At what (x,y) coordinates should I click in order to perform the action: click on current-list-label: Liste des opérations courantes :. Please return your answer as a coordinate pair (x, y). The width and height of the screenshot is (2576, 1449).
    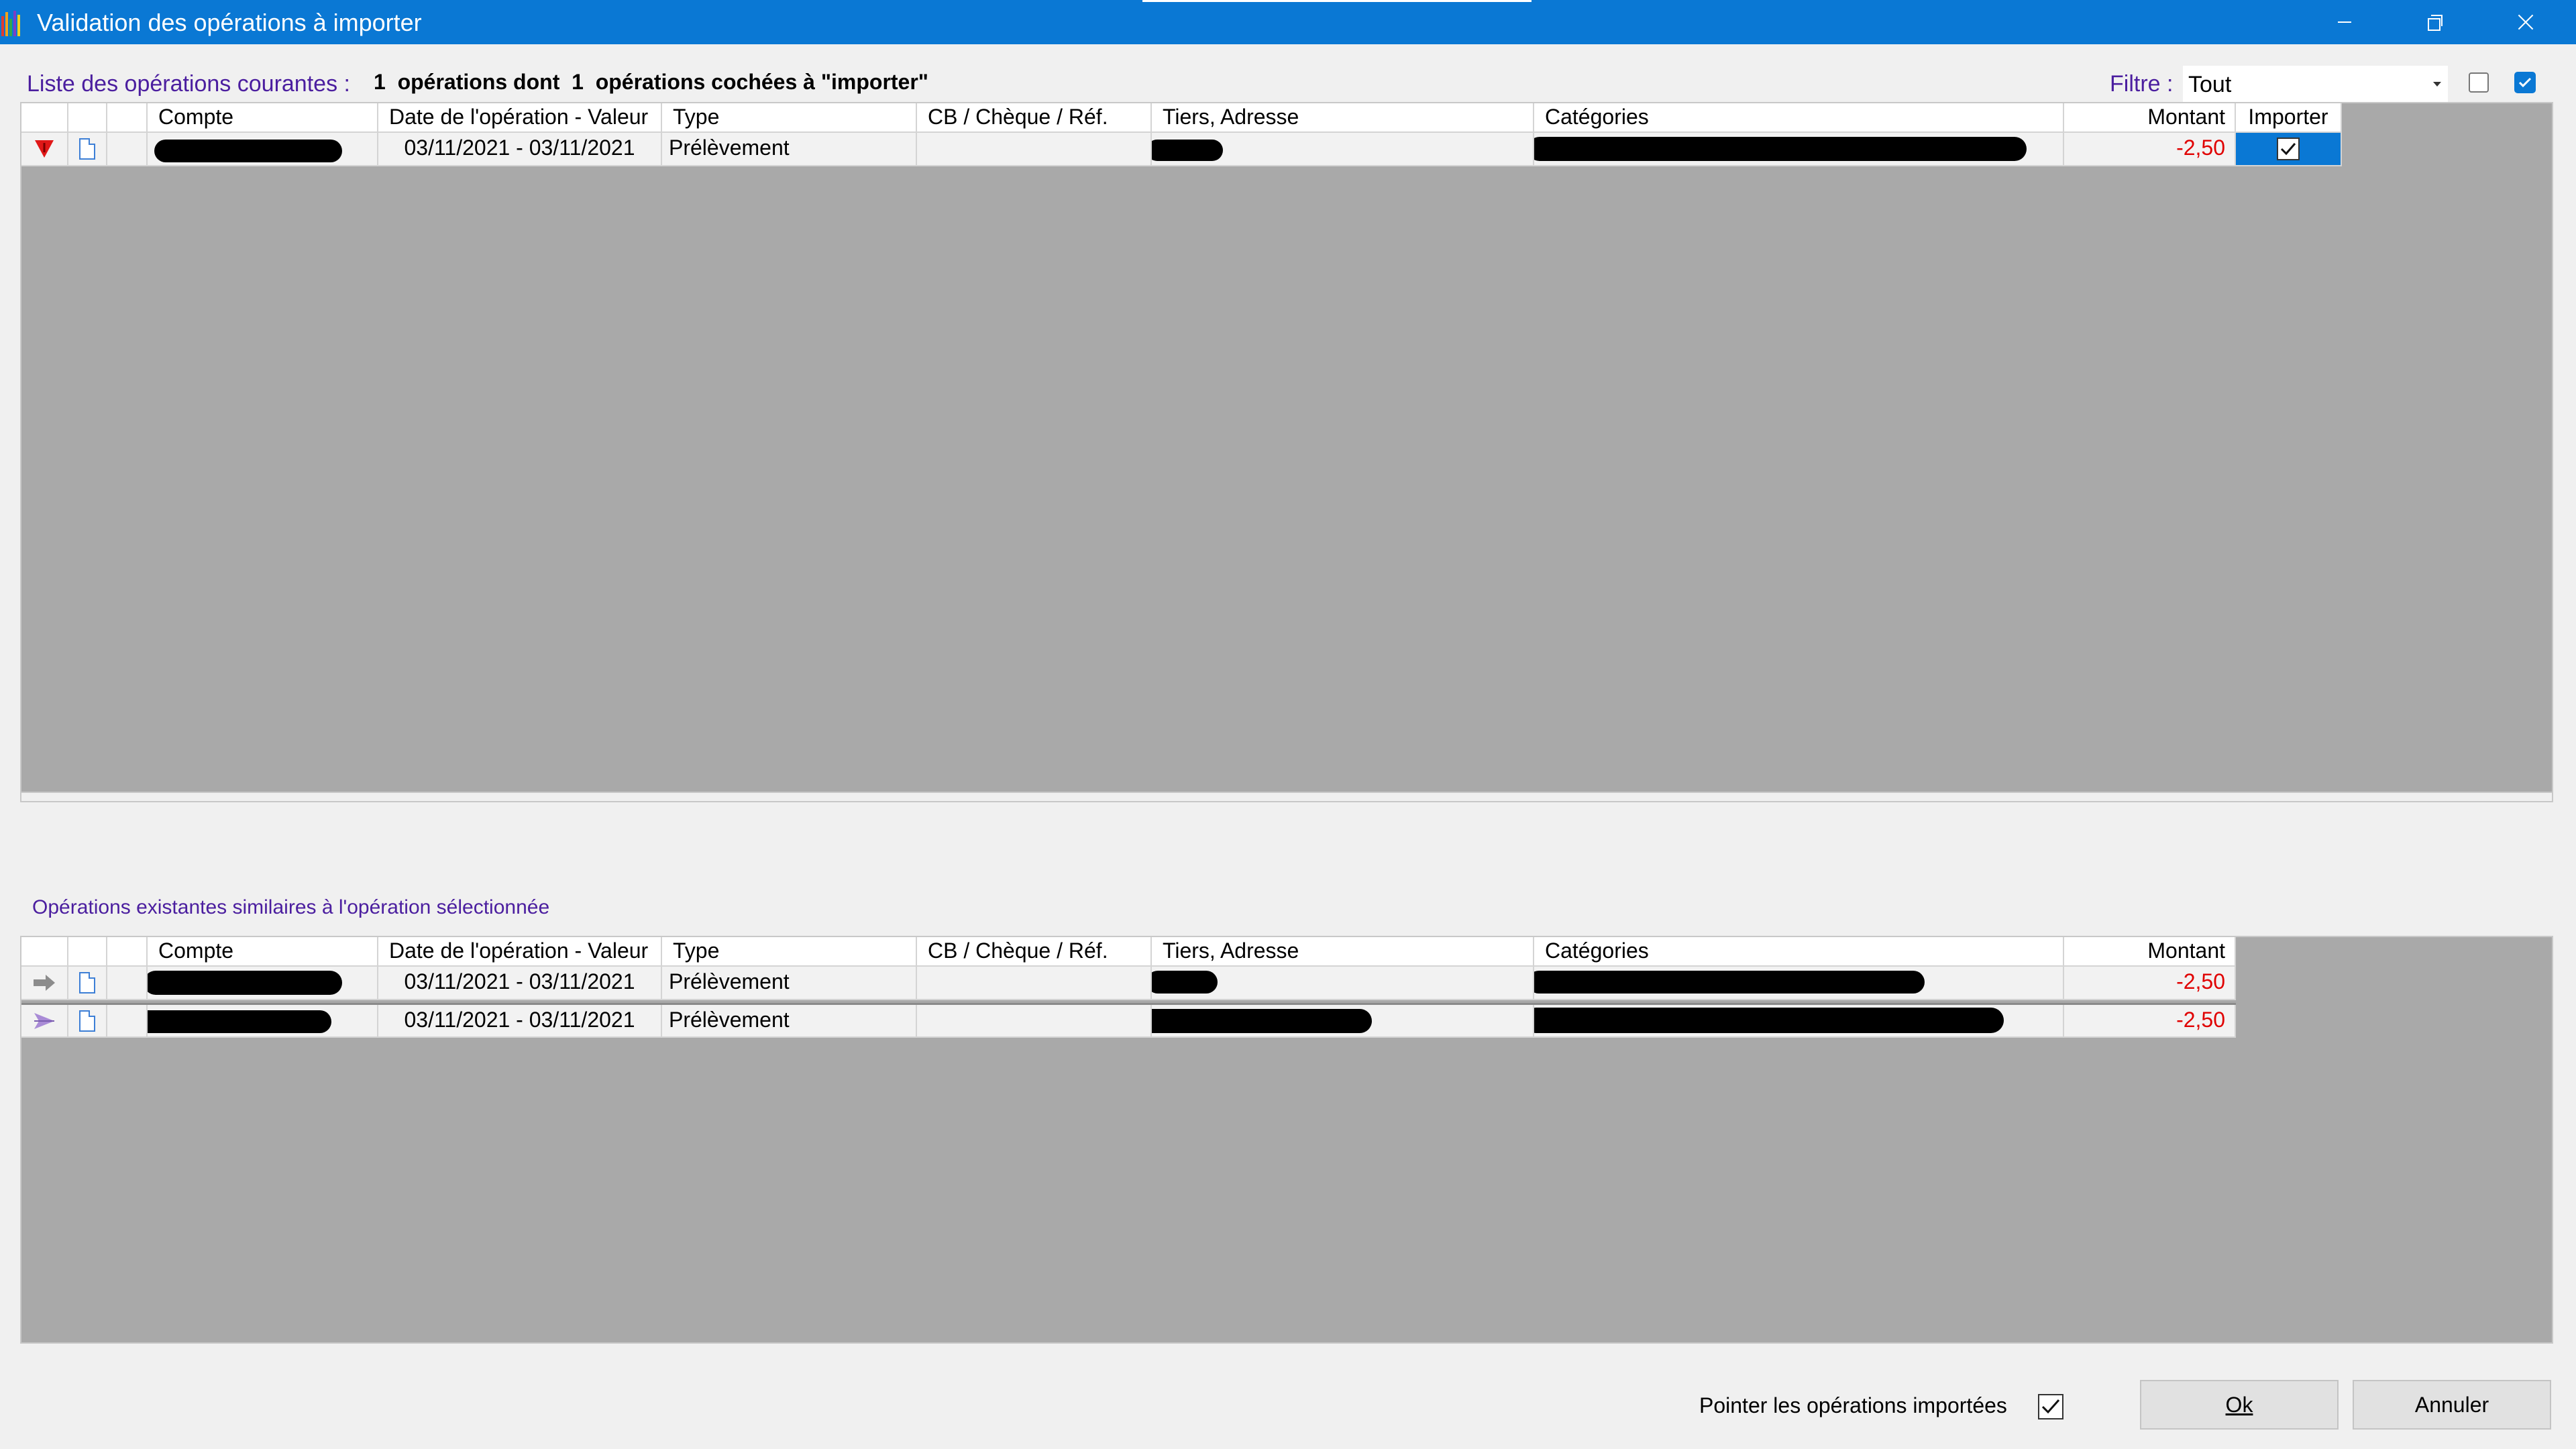
    Looking at the image, I should click on (188, 84).